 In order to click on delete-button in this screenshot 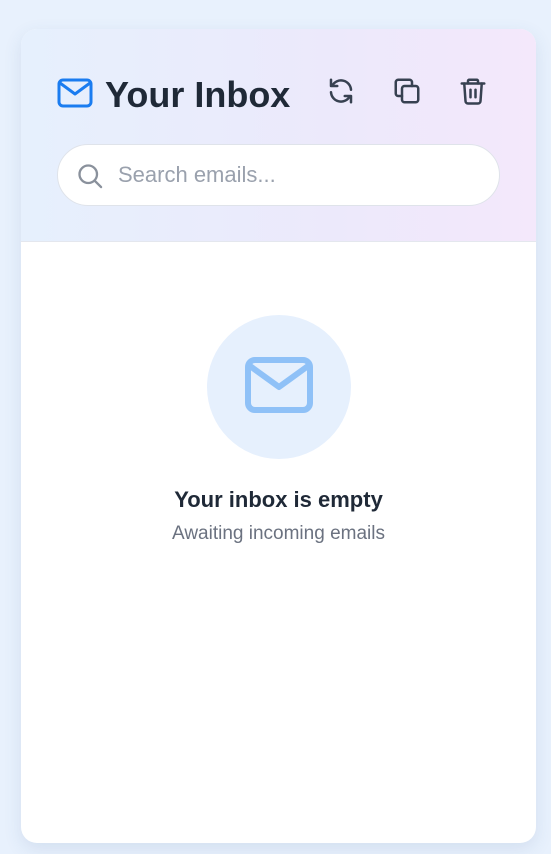, I will do `click(473, 93)`.